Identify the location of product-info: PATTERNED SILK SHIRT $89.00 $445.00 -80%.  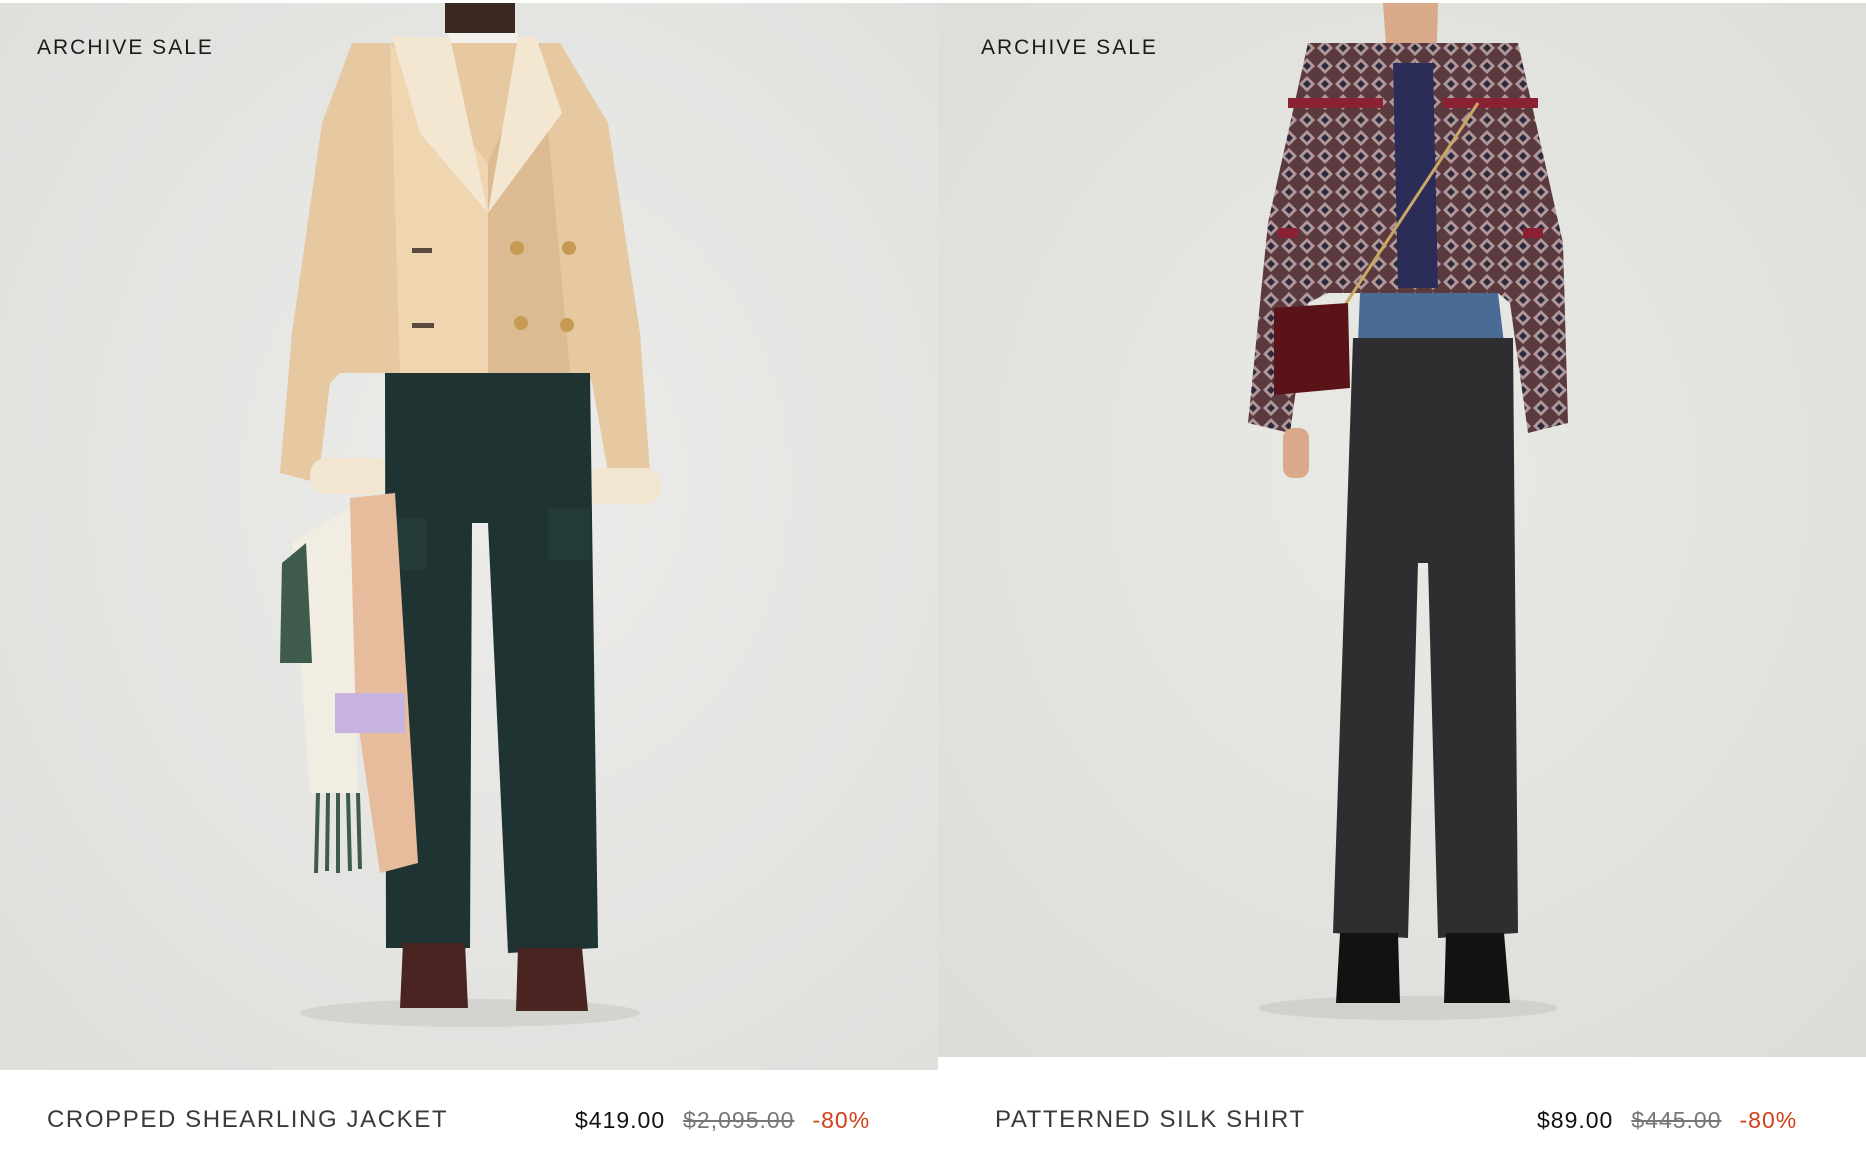
(1415, 1120).